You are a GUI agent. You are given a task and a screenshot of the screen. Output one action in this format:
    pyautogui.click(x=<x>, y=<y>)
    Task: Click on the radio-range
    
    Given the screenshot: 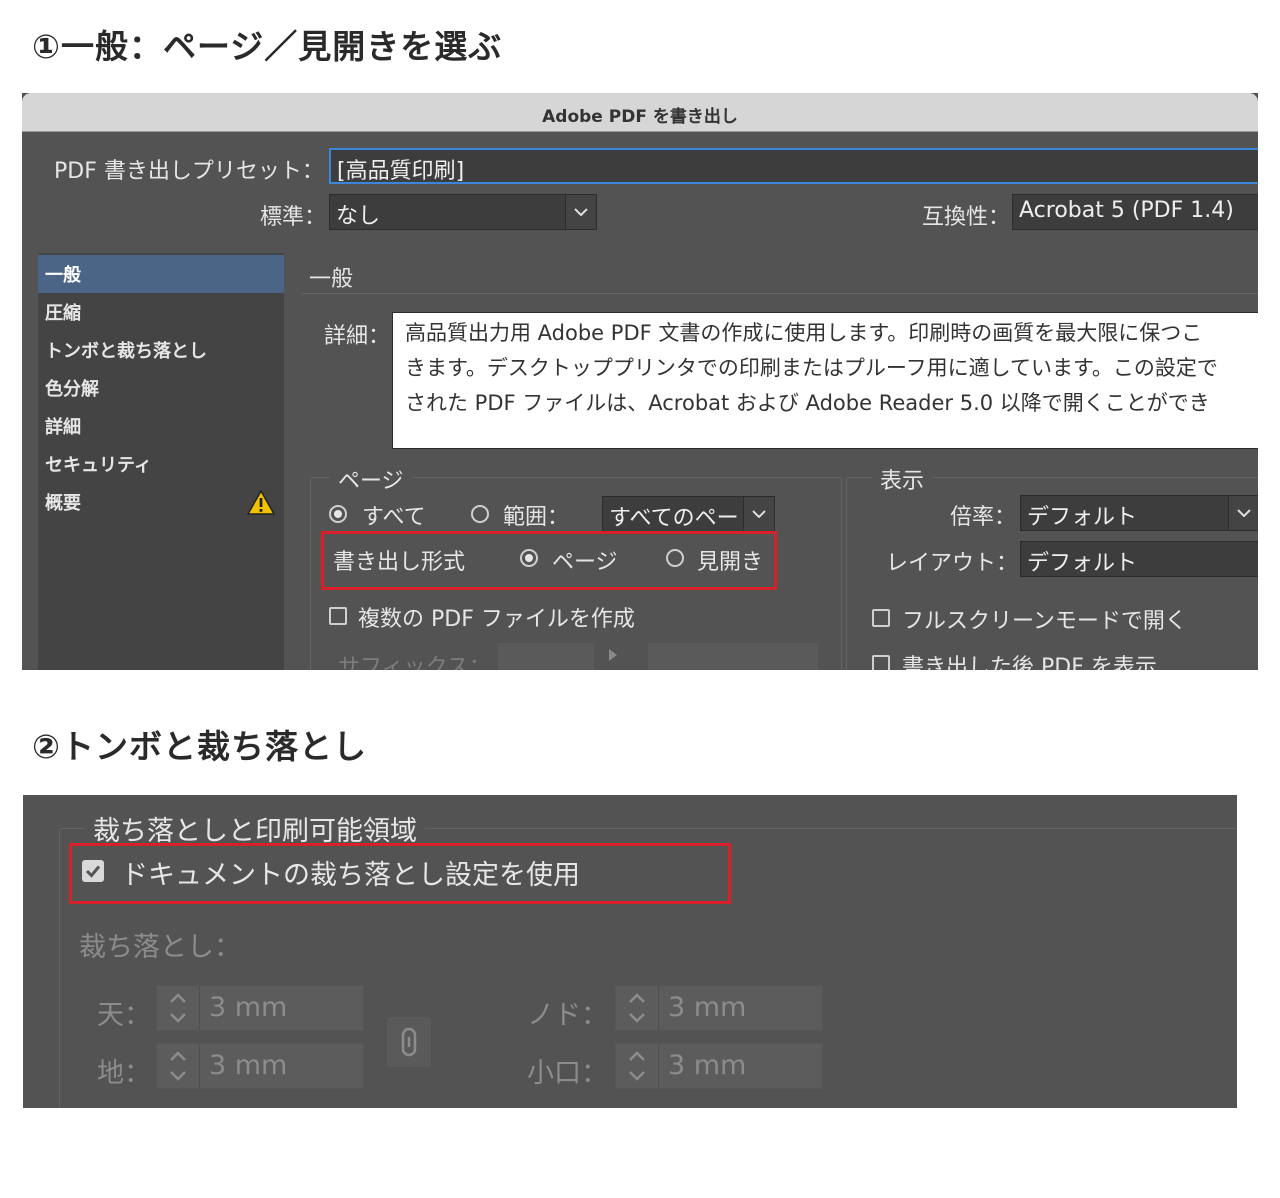 What is the action you would take?
    pyautogui.click(x=480, y=514)
    